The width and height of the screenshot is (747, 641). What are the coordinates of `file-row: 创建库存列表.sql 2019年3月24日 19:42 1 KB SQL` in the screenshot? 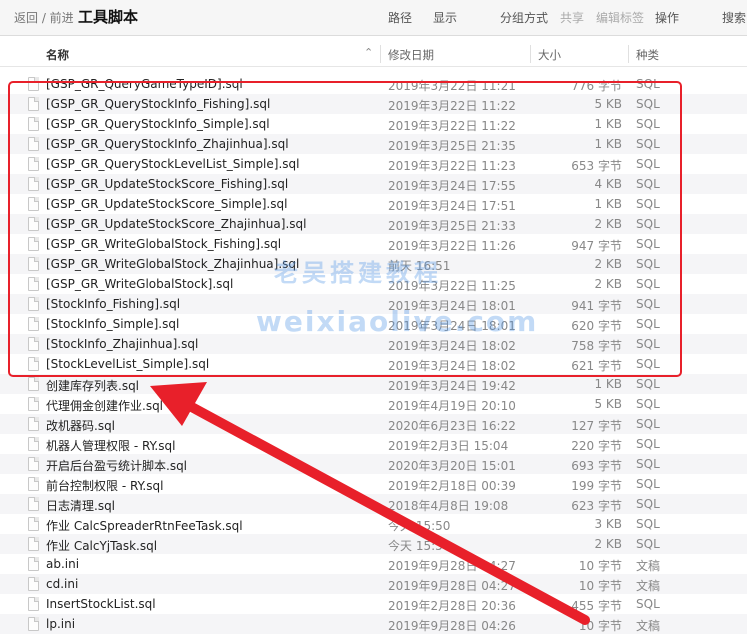 It's located at (373, 384).